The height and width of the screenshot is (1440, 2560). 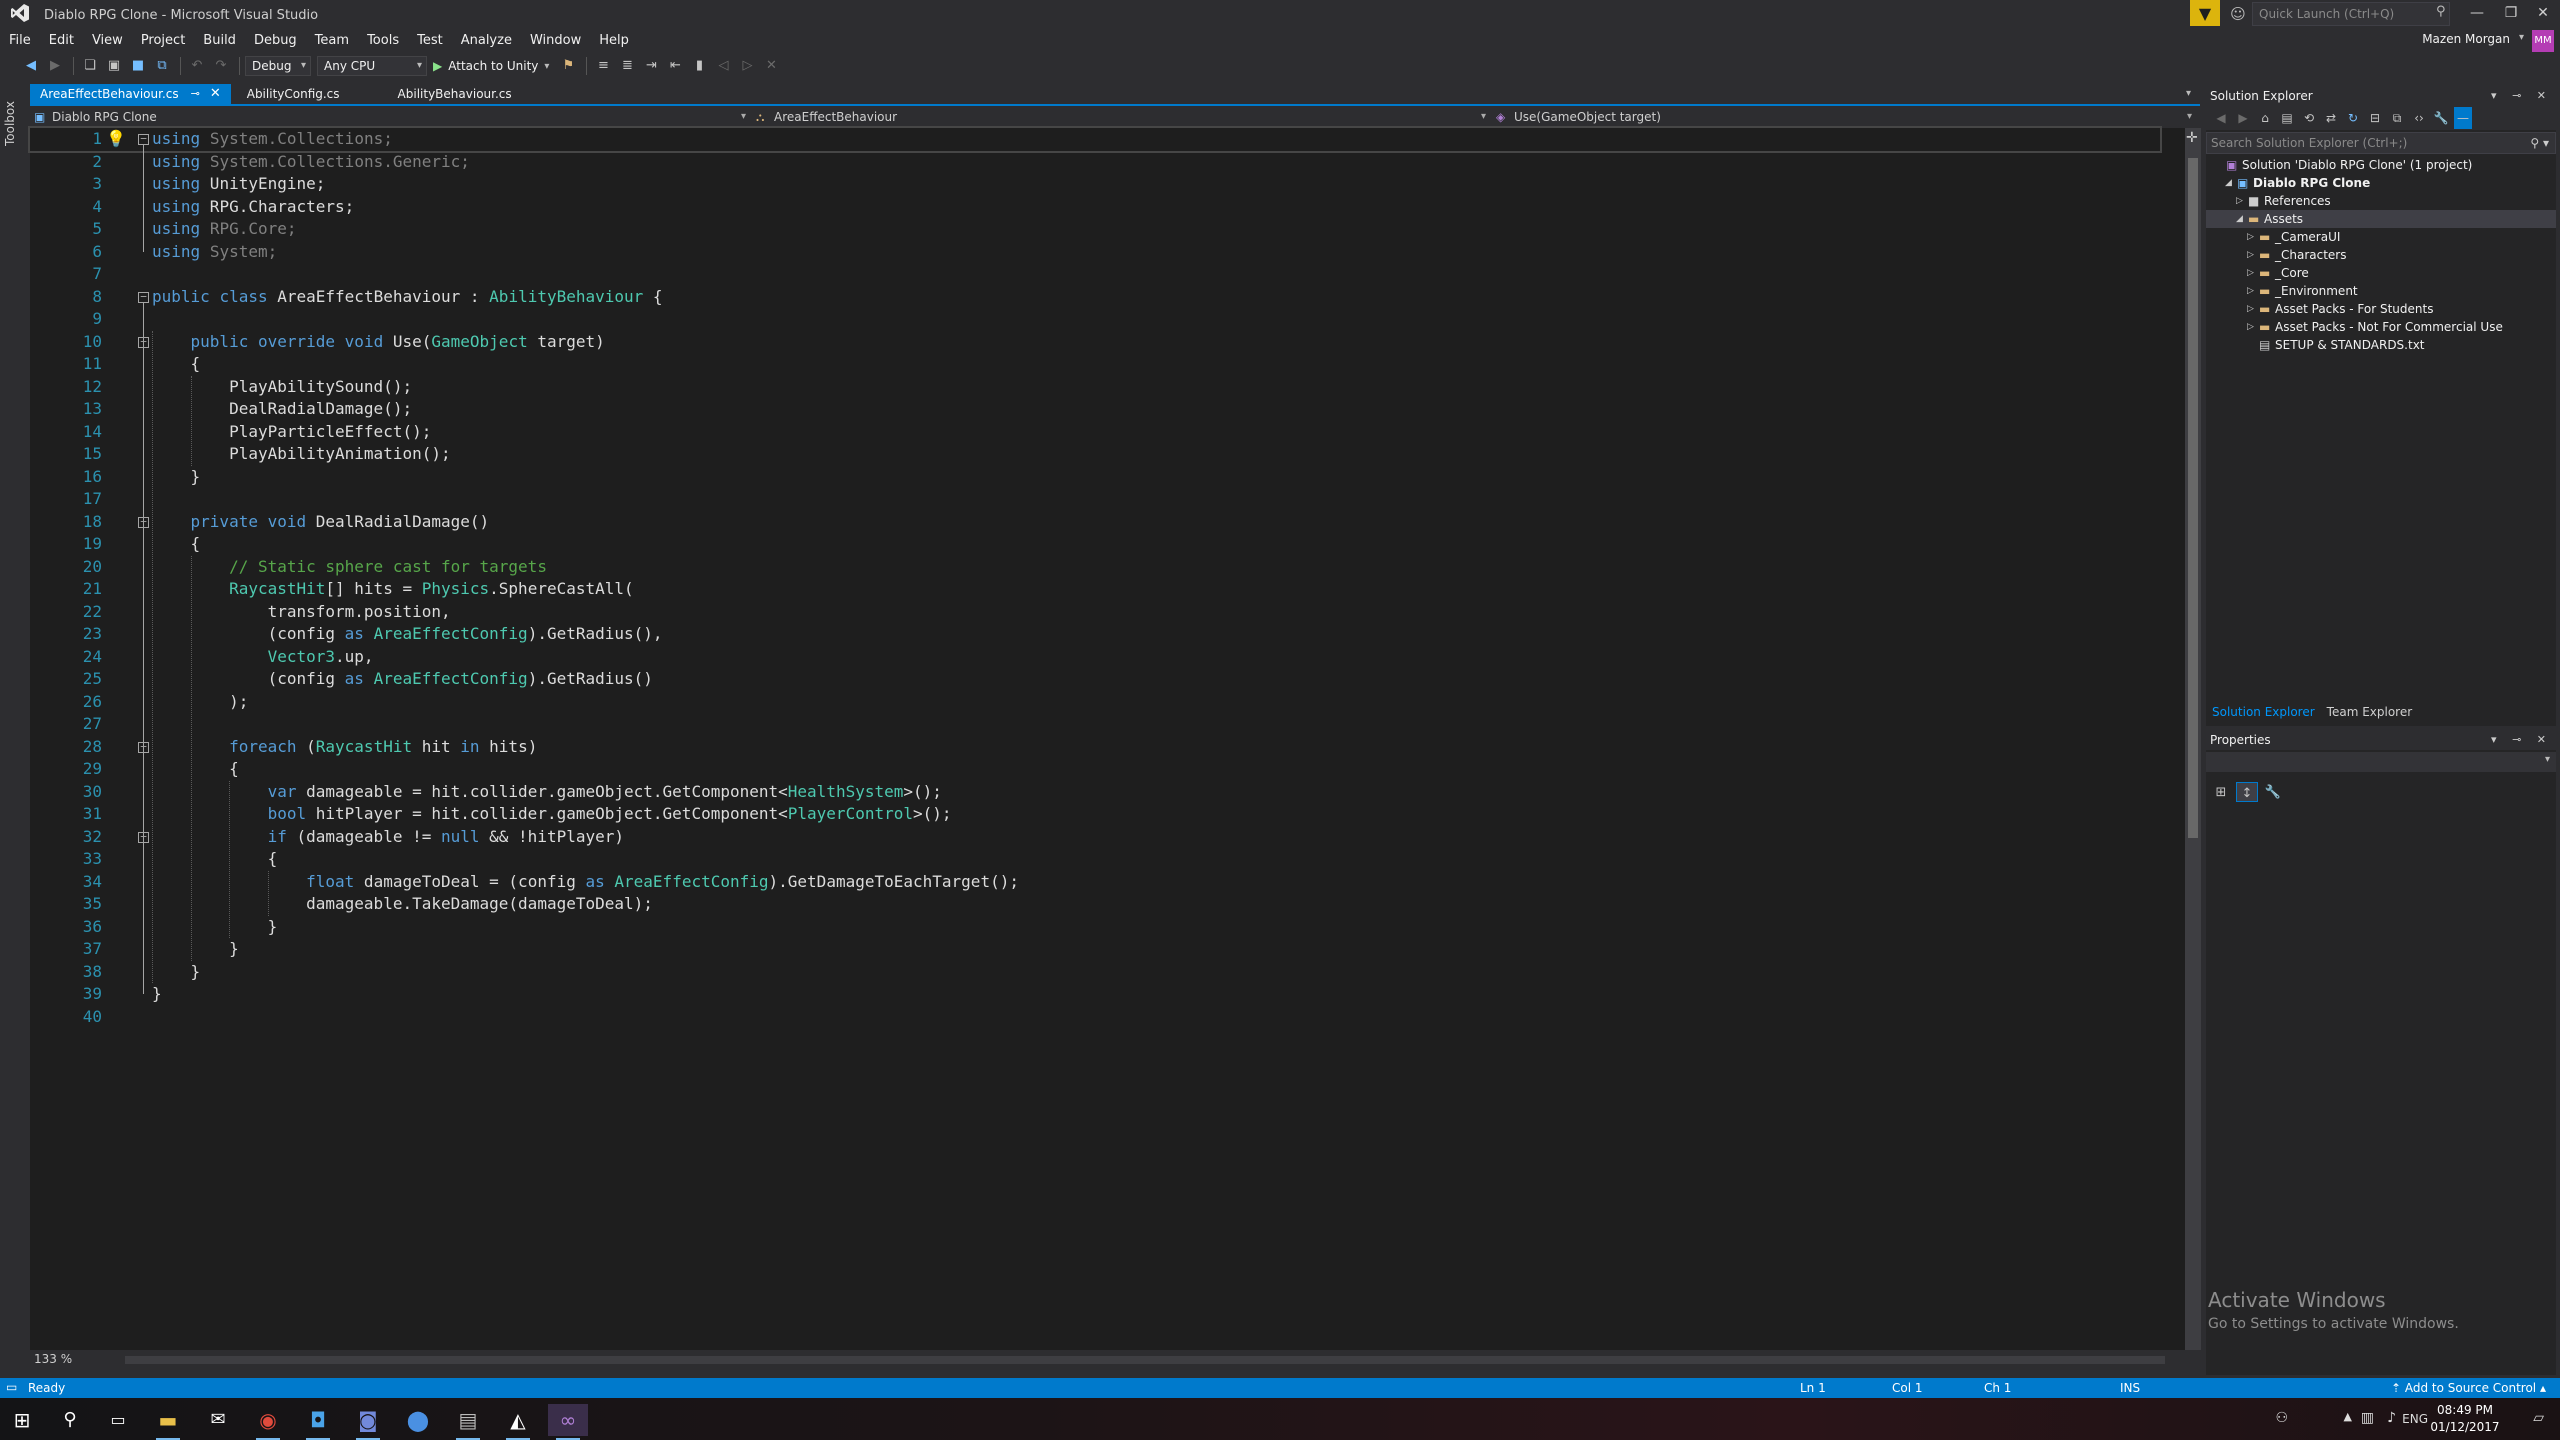 I want to click on maximize-button: ❐, so click(x=2511, y=13).